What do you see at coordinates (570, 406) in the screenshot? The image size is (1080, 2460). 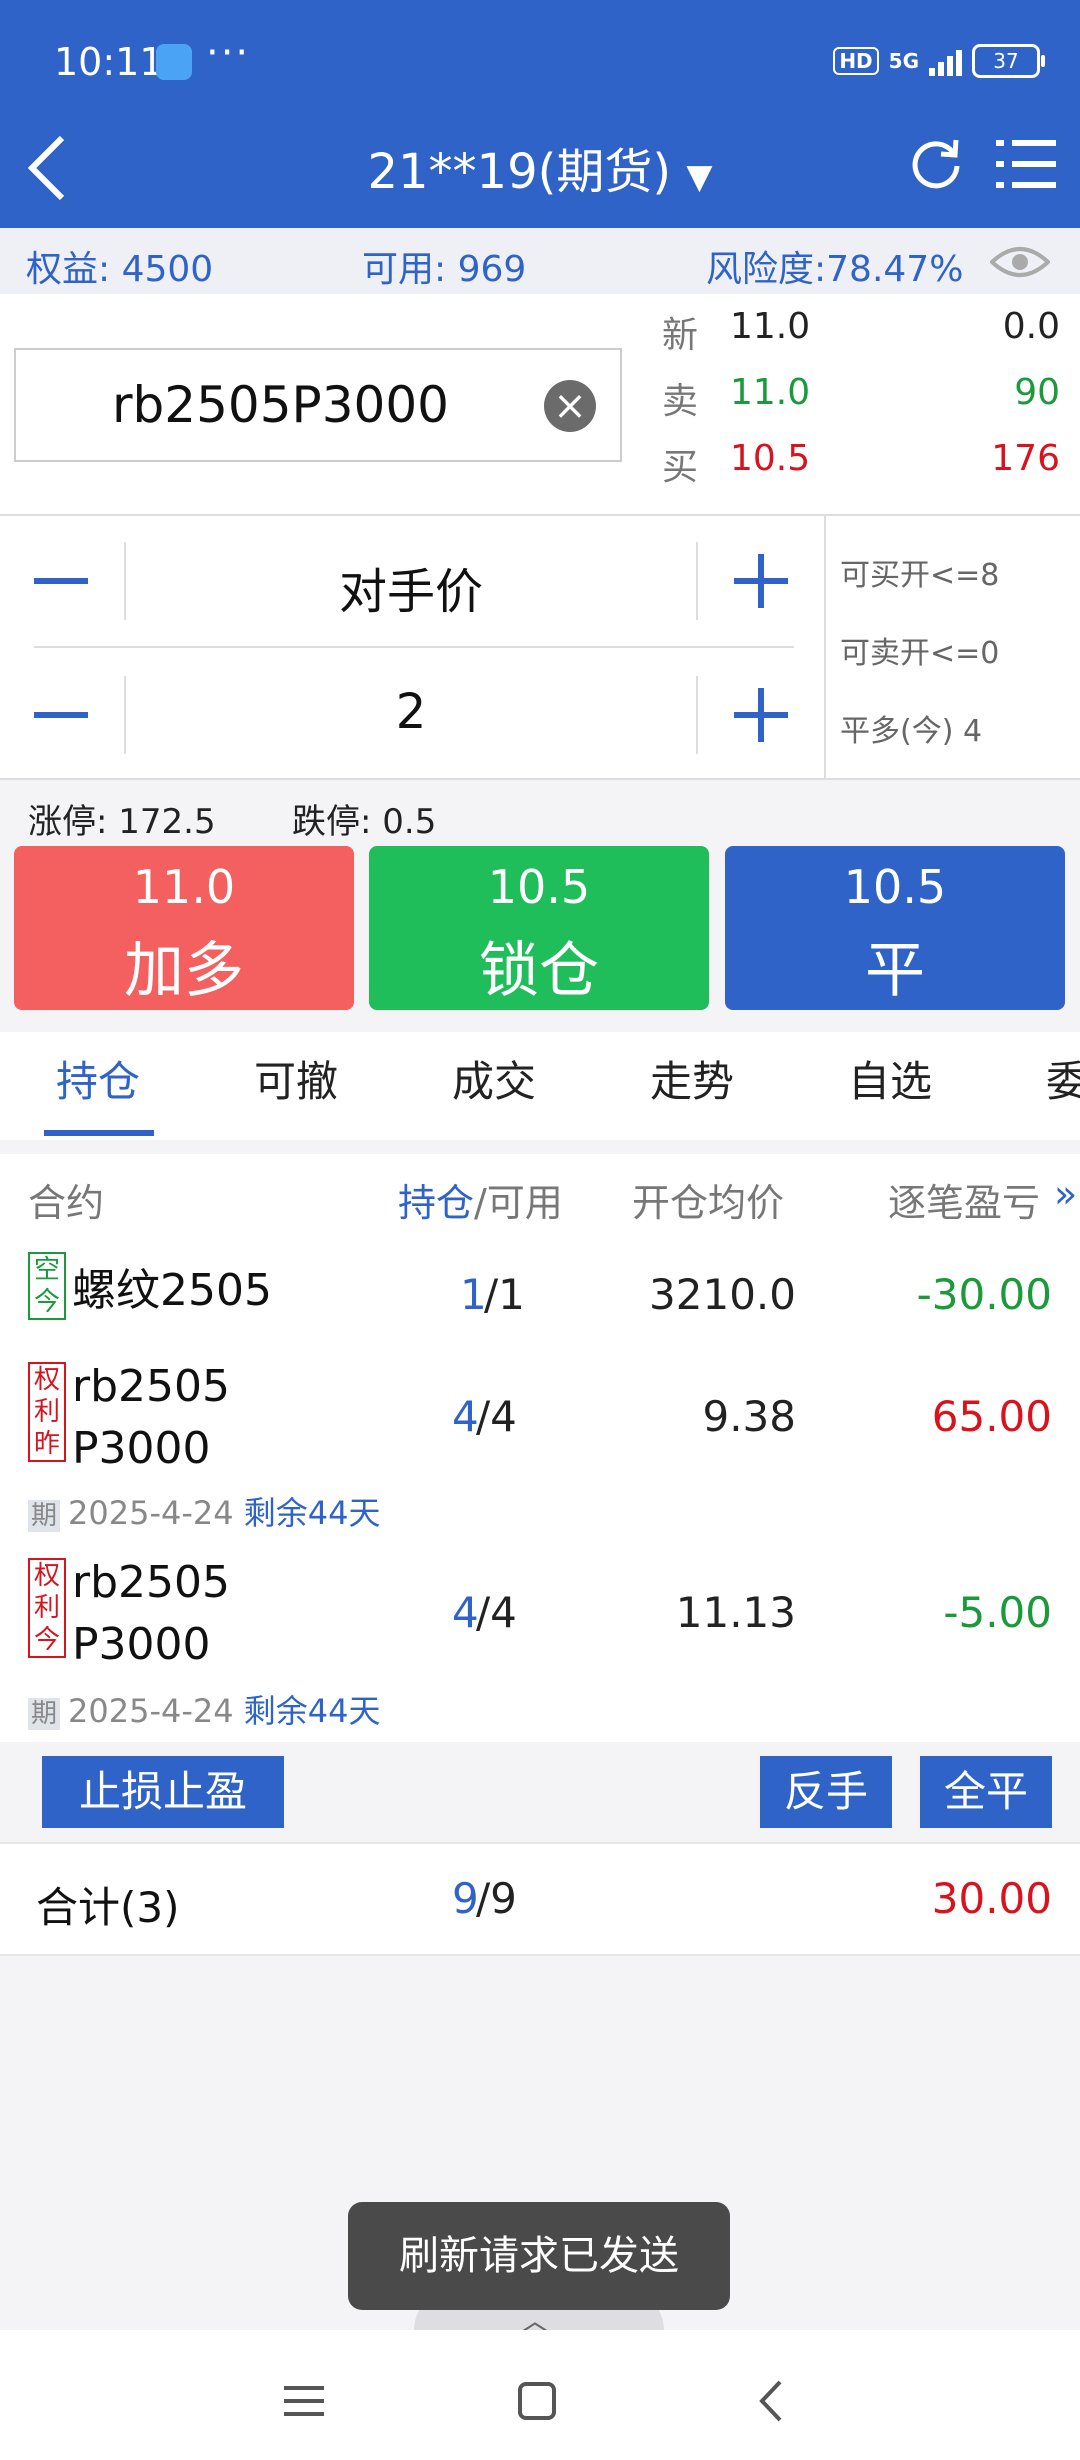 I see `clear-icon: ×` at bounding box center [570, 406].